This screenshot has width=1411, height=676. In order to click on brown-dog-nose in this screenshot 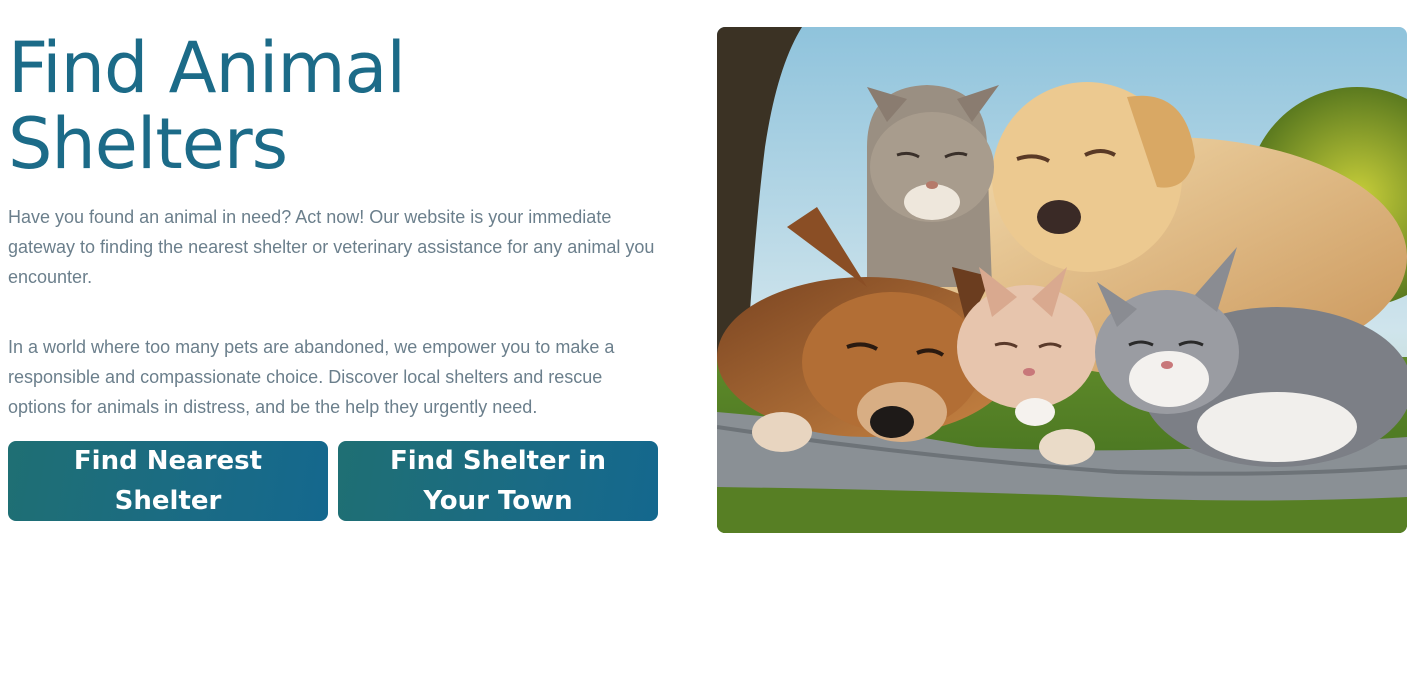, I will do `click(892, 422)`.